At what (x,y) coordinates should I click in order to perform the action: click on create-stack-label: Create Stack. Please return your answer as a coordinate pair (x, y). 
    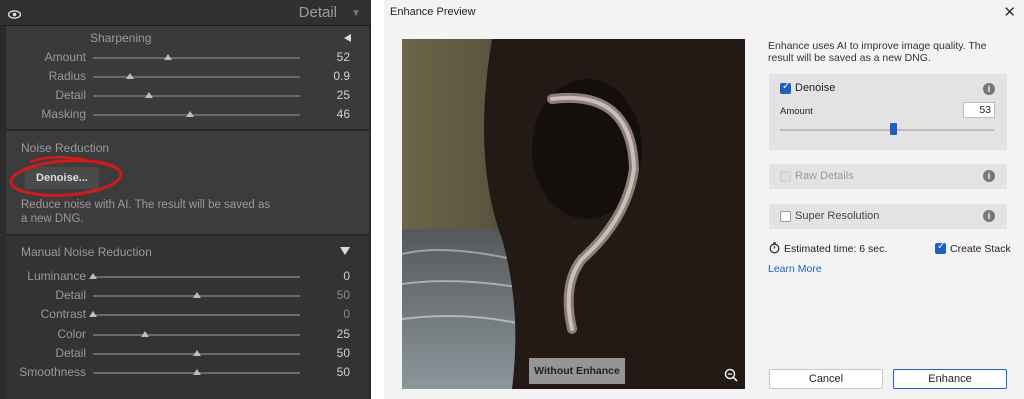
    Looking at the image, I should click on (980, 249).